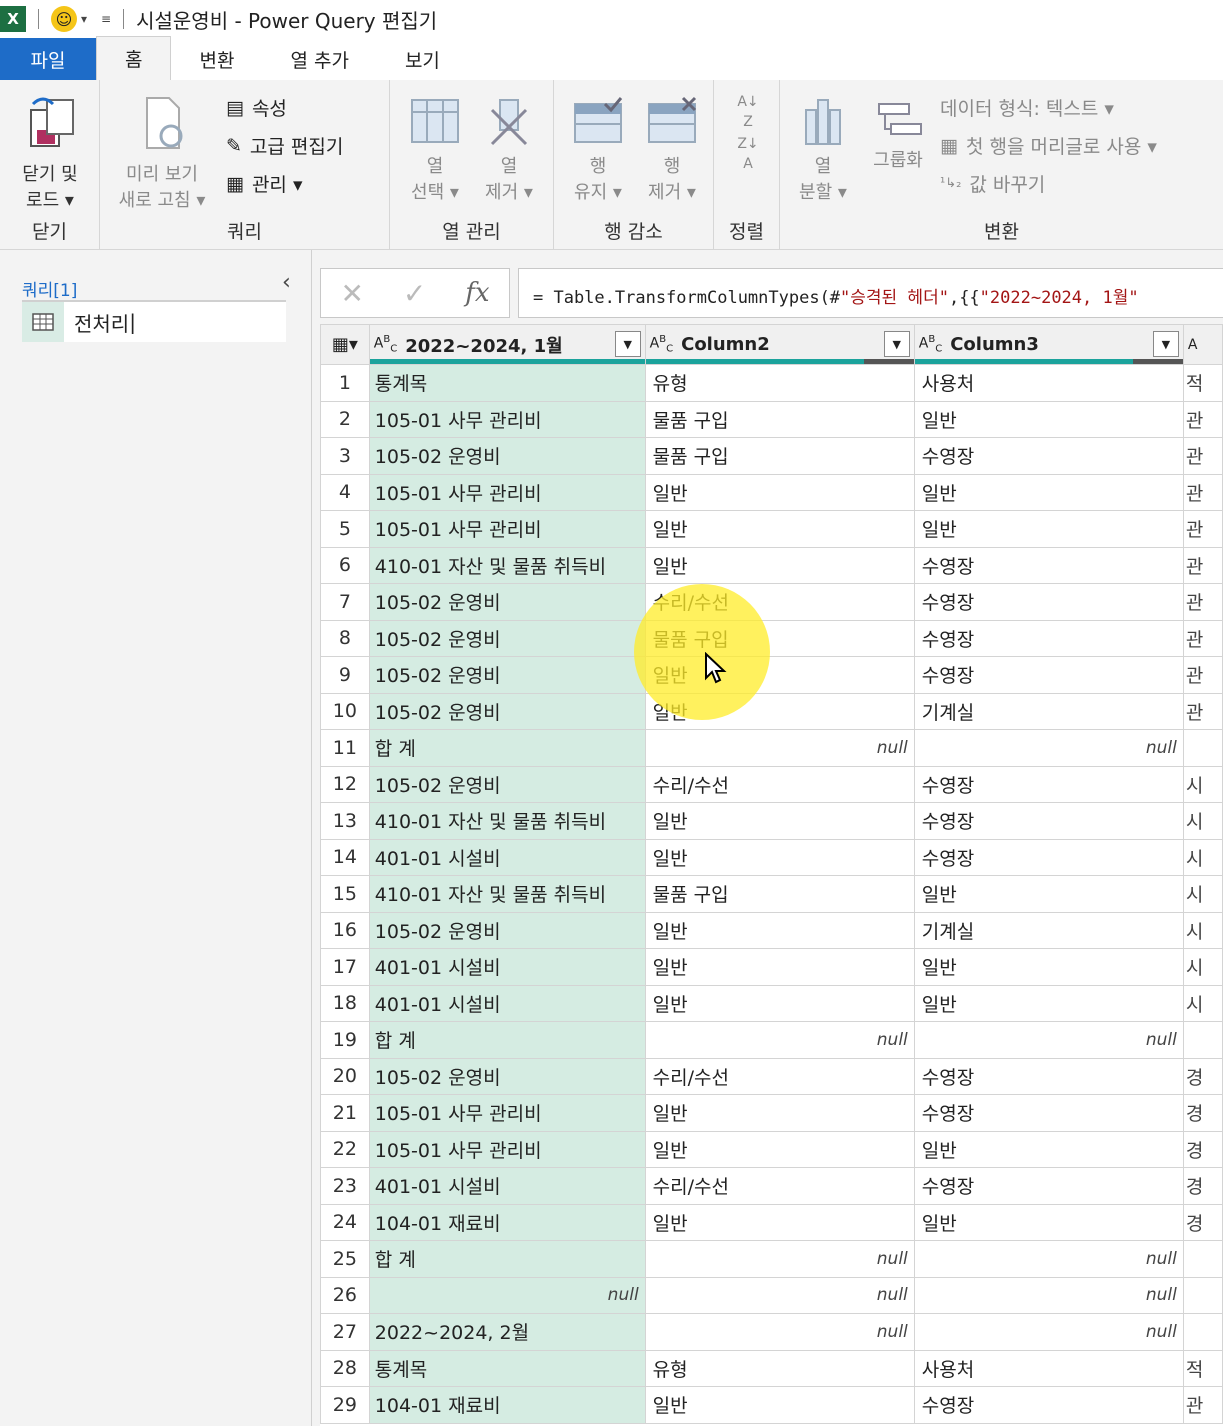  I want to click on confirm-icon: ✓, so click(414, 293).